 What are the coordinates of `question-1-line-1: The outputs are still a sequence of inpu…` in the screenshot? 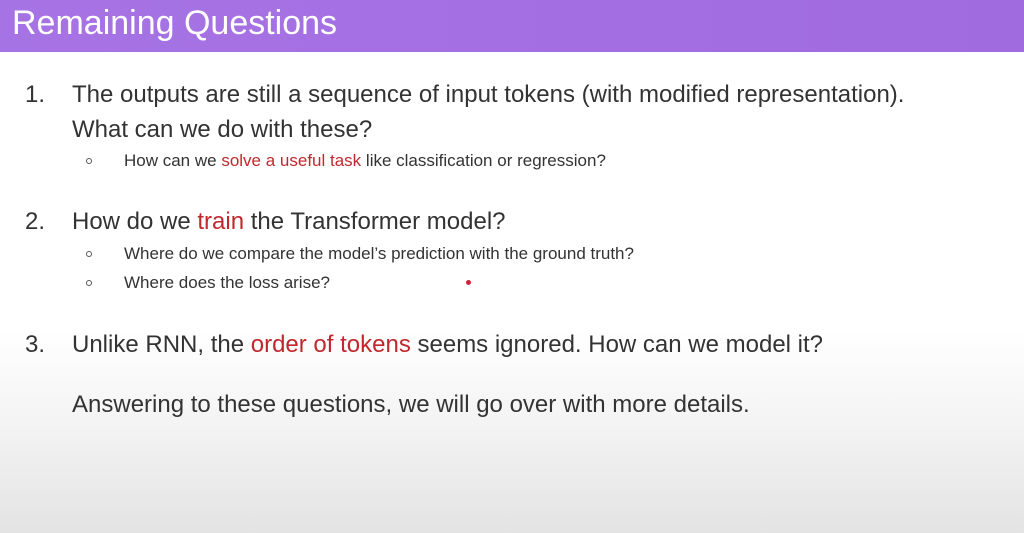 It's located at (488, 94).